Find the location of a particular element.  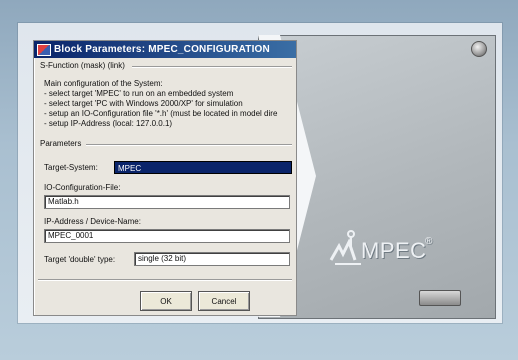

dialog-titlebar: Block Parameters: MPEC_CONFIGURATION is located at coordinates (165, 49).